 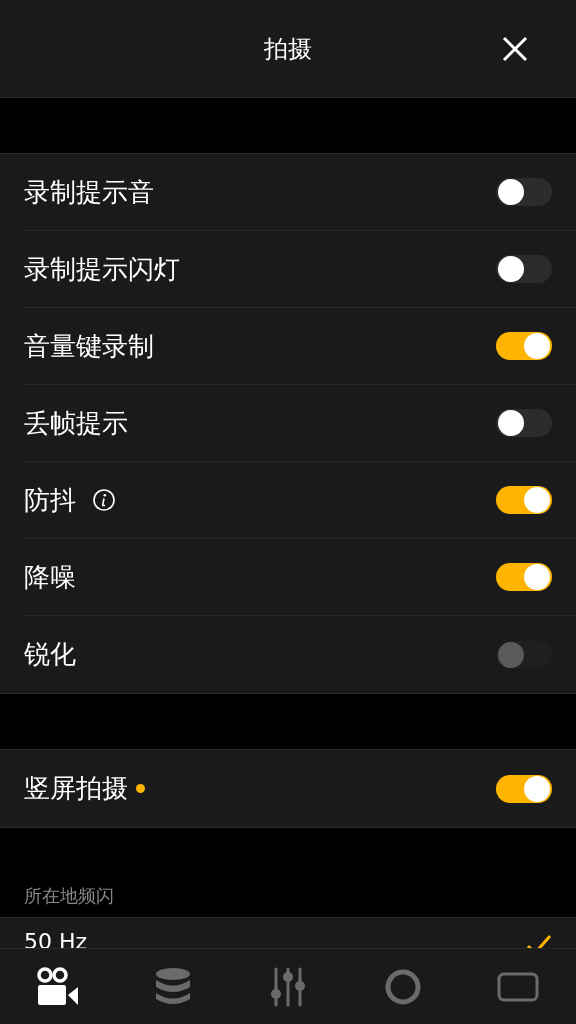 I want to click on info-icon, so click(x=104, y=500).